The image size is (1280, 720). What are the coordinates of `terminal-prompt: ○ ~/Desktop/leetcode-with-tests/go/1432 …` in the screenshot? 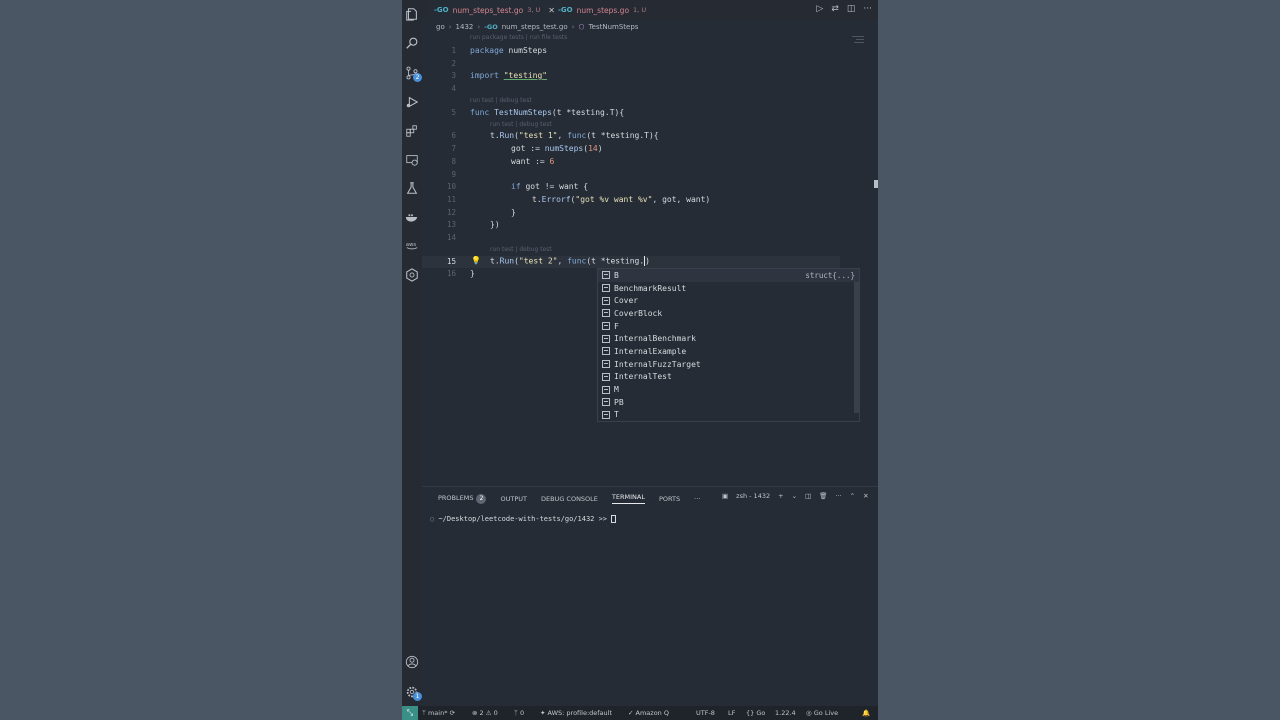 It's located at (523, 519).